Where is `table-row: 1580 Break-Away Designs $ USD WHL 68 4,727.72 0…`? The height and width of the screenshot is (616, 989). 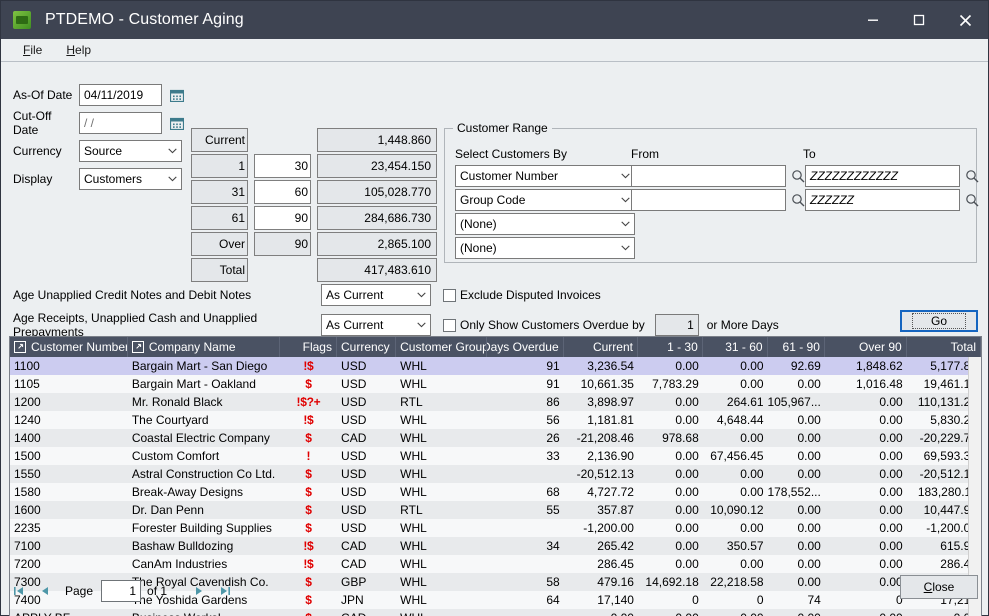
table-row: 1580 Break-Away Designs $ USD WHL 68 4,727.72 0… is located at coordinates (495, 492).